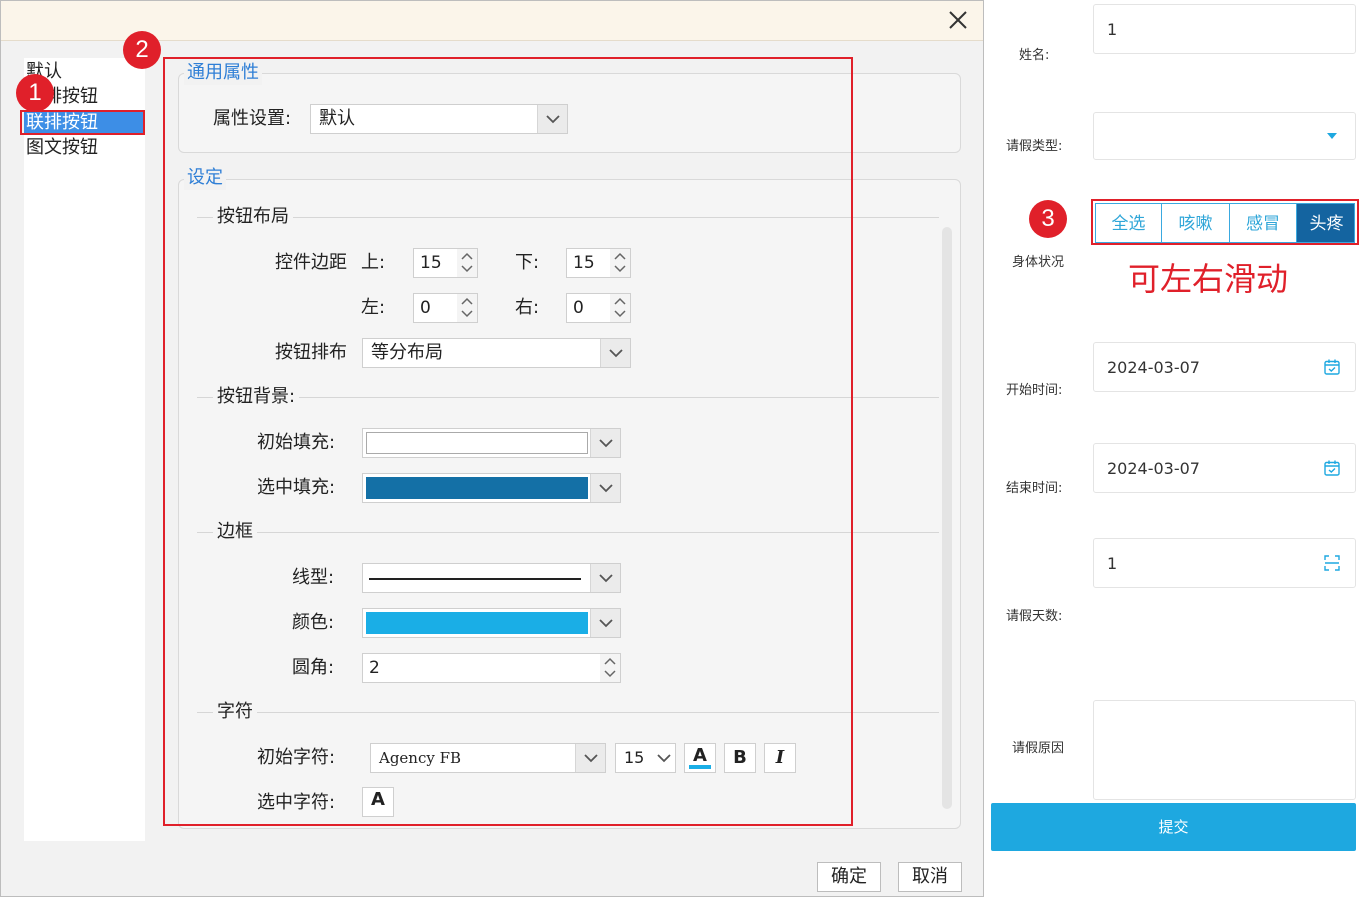  Describe the element at coordinates (1153, 468) in the screenshot. I see `end-date-value: 2024-03-07` at that location.